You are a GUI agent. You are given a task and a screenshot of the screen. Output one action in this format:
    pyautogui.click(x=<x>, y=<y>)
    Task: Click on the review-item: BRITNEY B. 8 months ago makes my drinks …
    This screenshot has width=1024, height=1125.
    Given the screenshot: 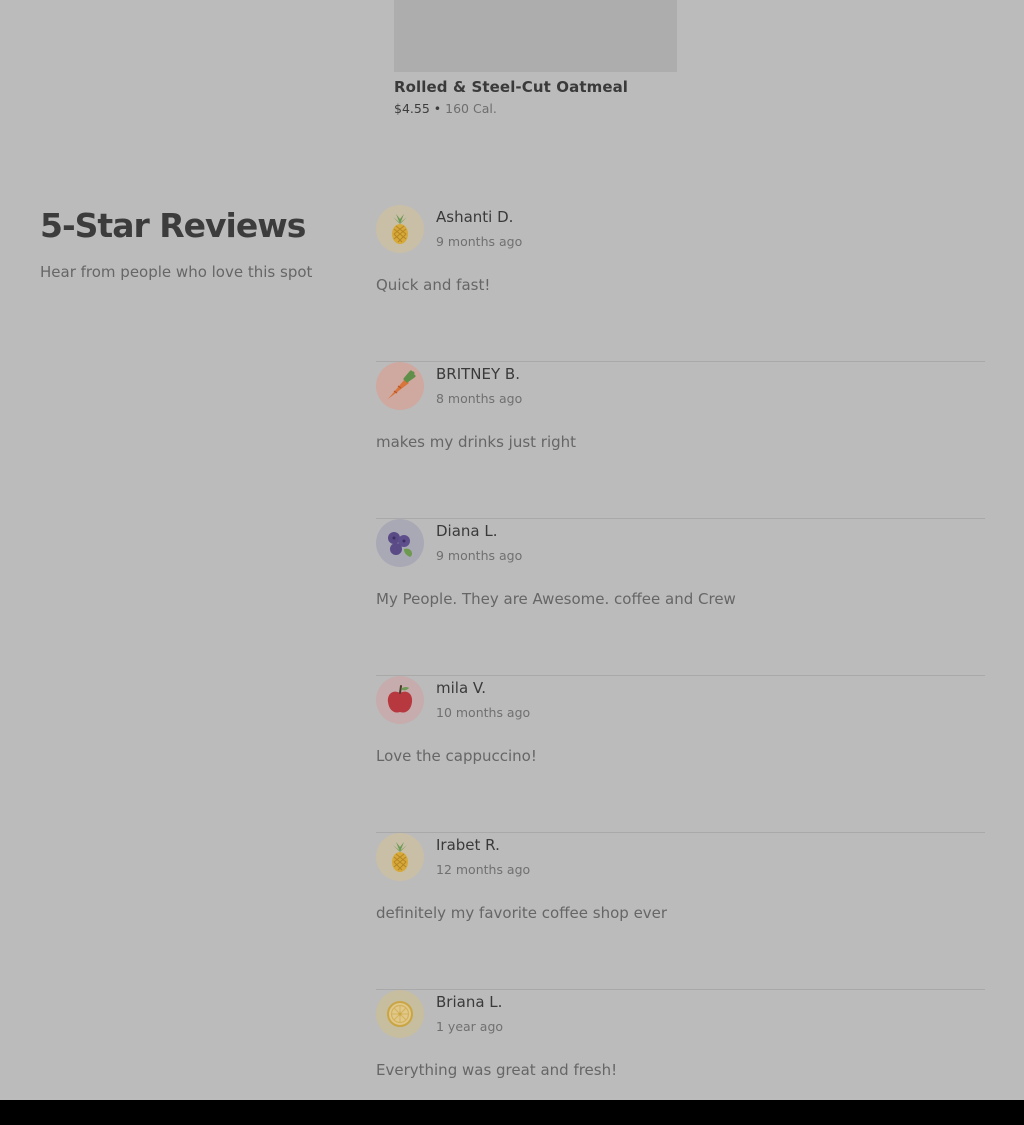 What is the action you would take?
    pyautogui.click(x=680, y=440)
    